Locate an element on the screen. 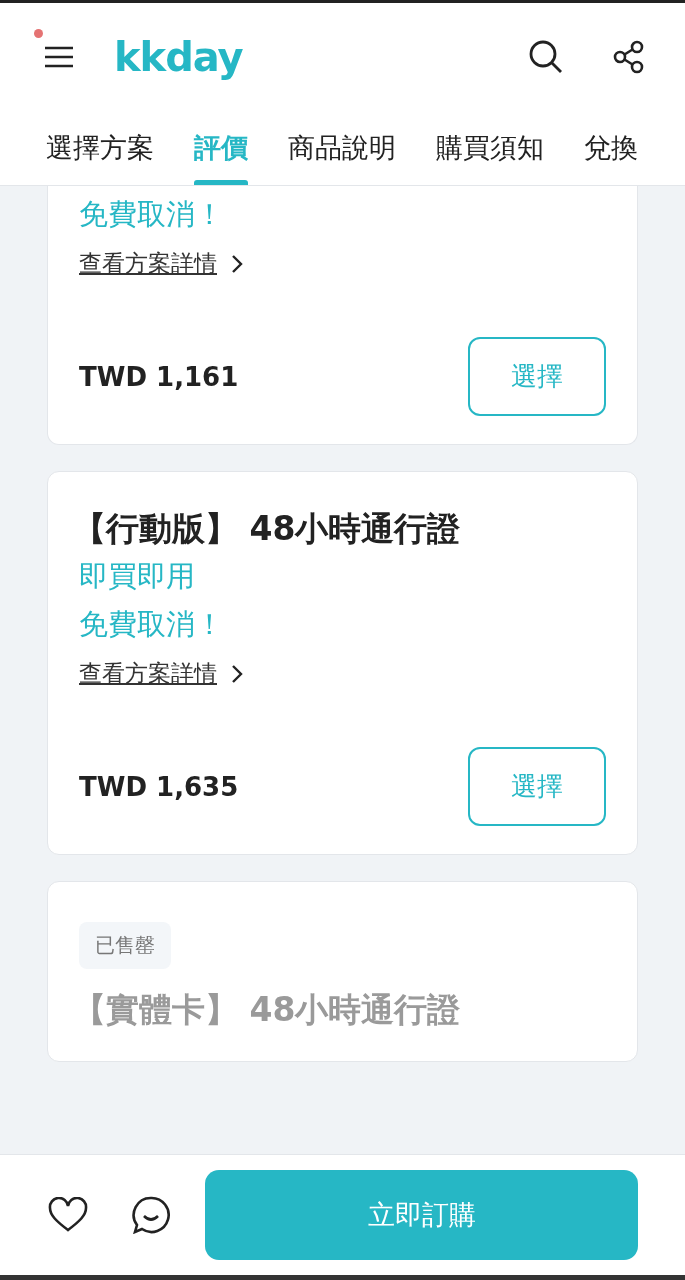 The image size is (685, 1280). menu-button is located at coordinates (59, 56).